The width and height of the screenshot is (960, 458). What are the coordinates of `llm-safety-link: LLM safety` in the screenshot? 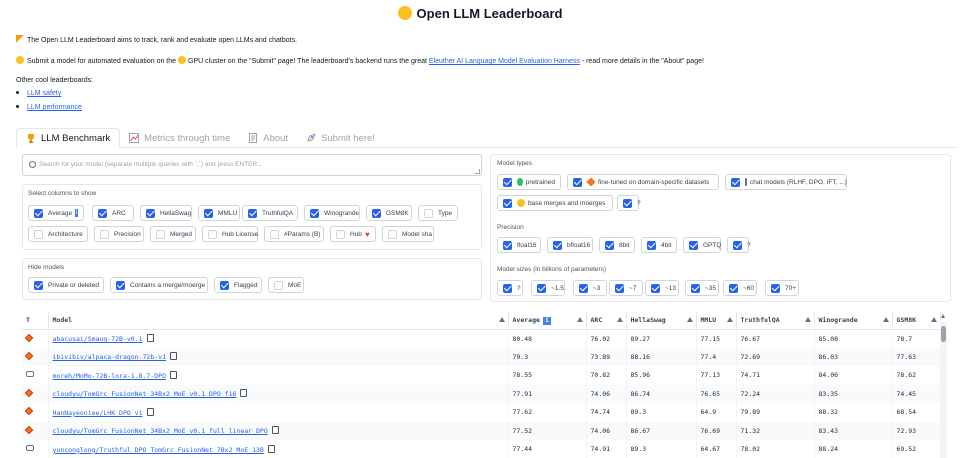 It's located at (44, 93).